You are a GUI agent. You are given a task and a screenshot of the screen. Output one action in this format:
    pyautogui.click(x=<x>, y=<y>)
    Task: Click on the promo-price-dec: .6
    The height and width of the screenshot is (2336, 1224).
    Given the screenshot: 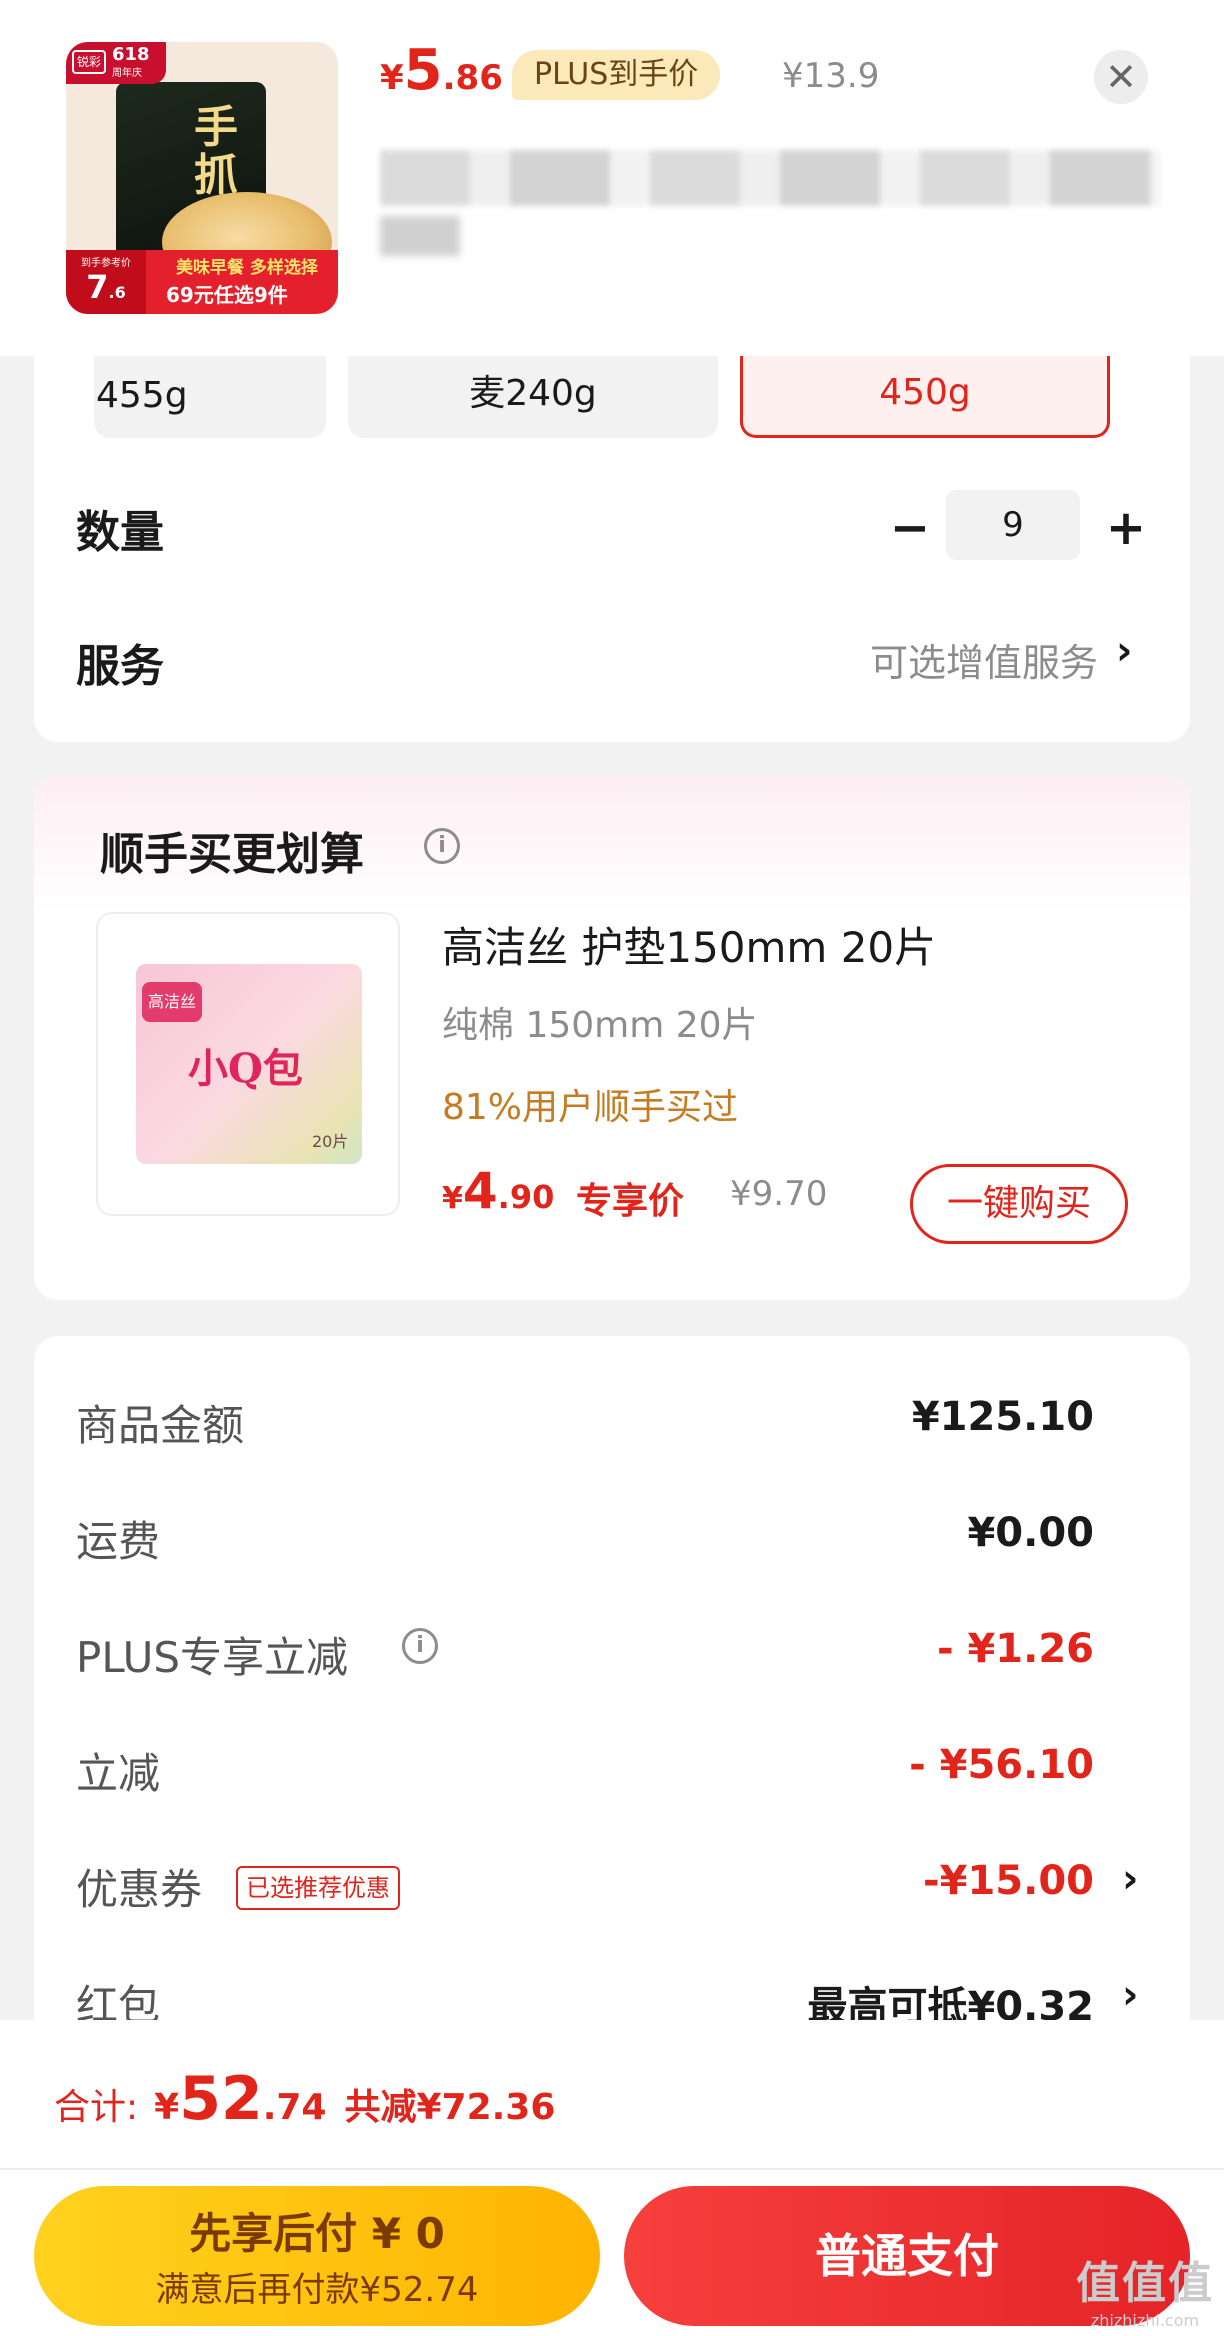 What is the action you would take?
    pyautogui.click(x=117, y=292)
    